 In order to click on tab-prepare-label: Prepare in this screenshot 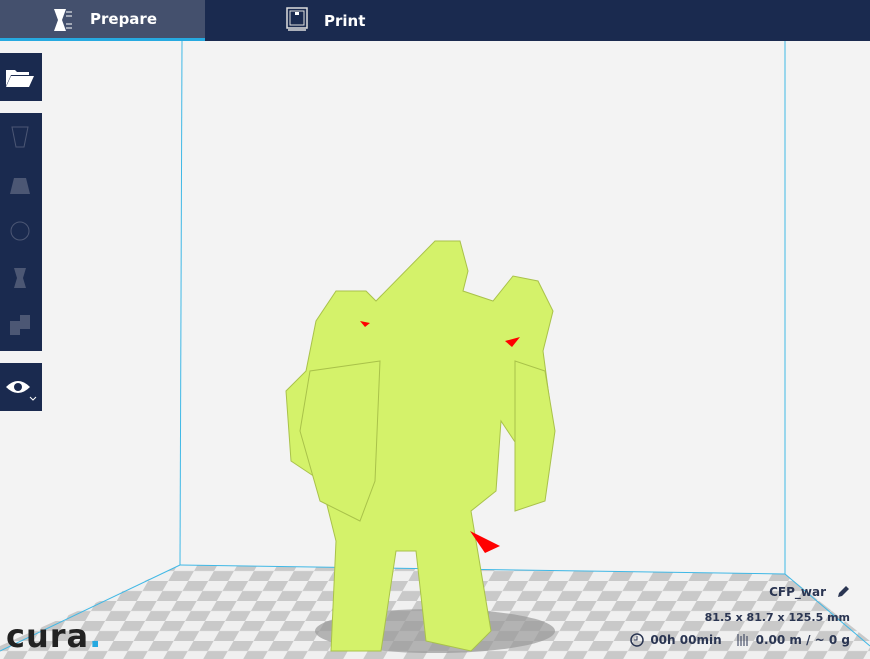, I will do `click(123, 19)`.